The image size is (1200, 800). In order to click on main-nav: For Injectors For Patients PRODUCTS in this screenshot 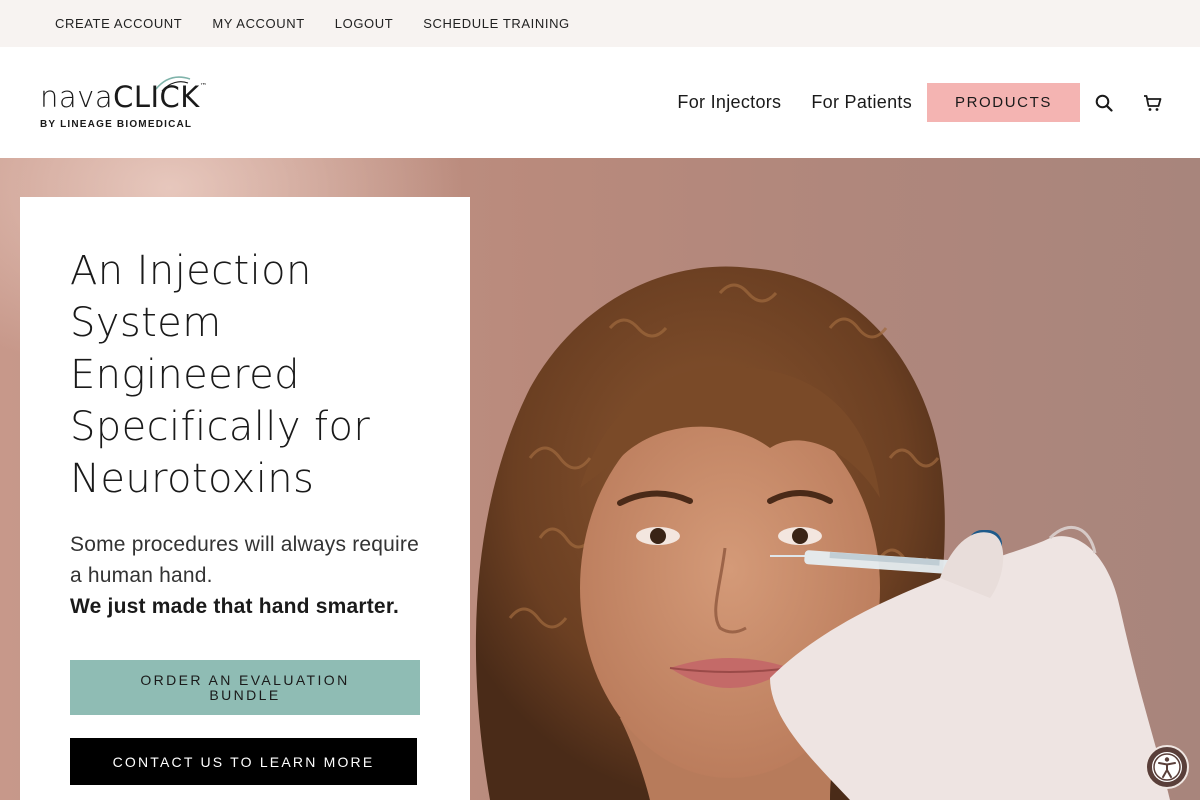, I will do `click(938, 102)`.